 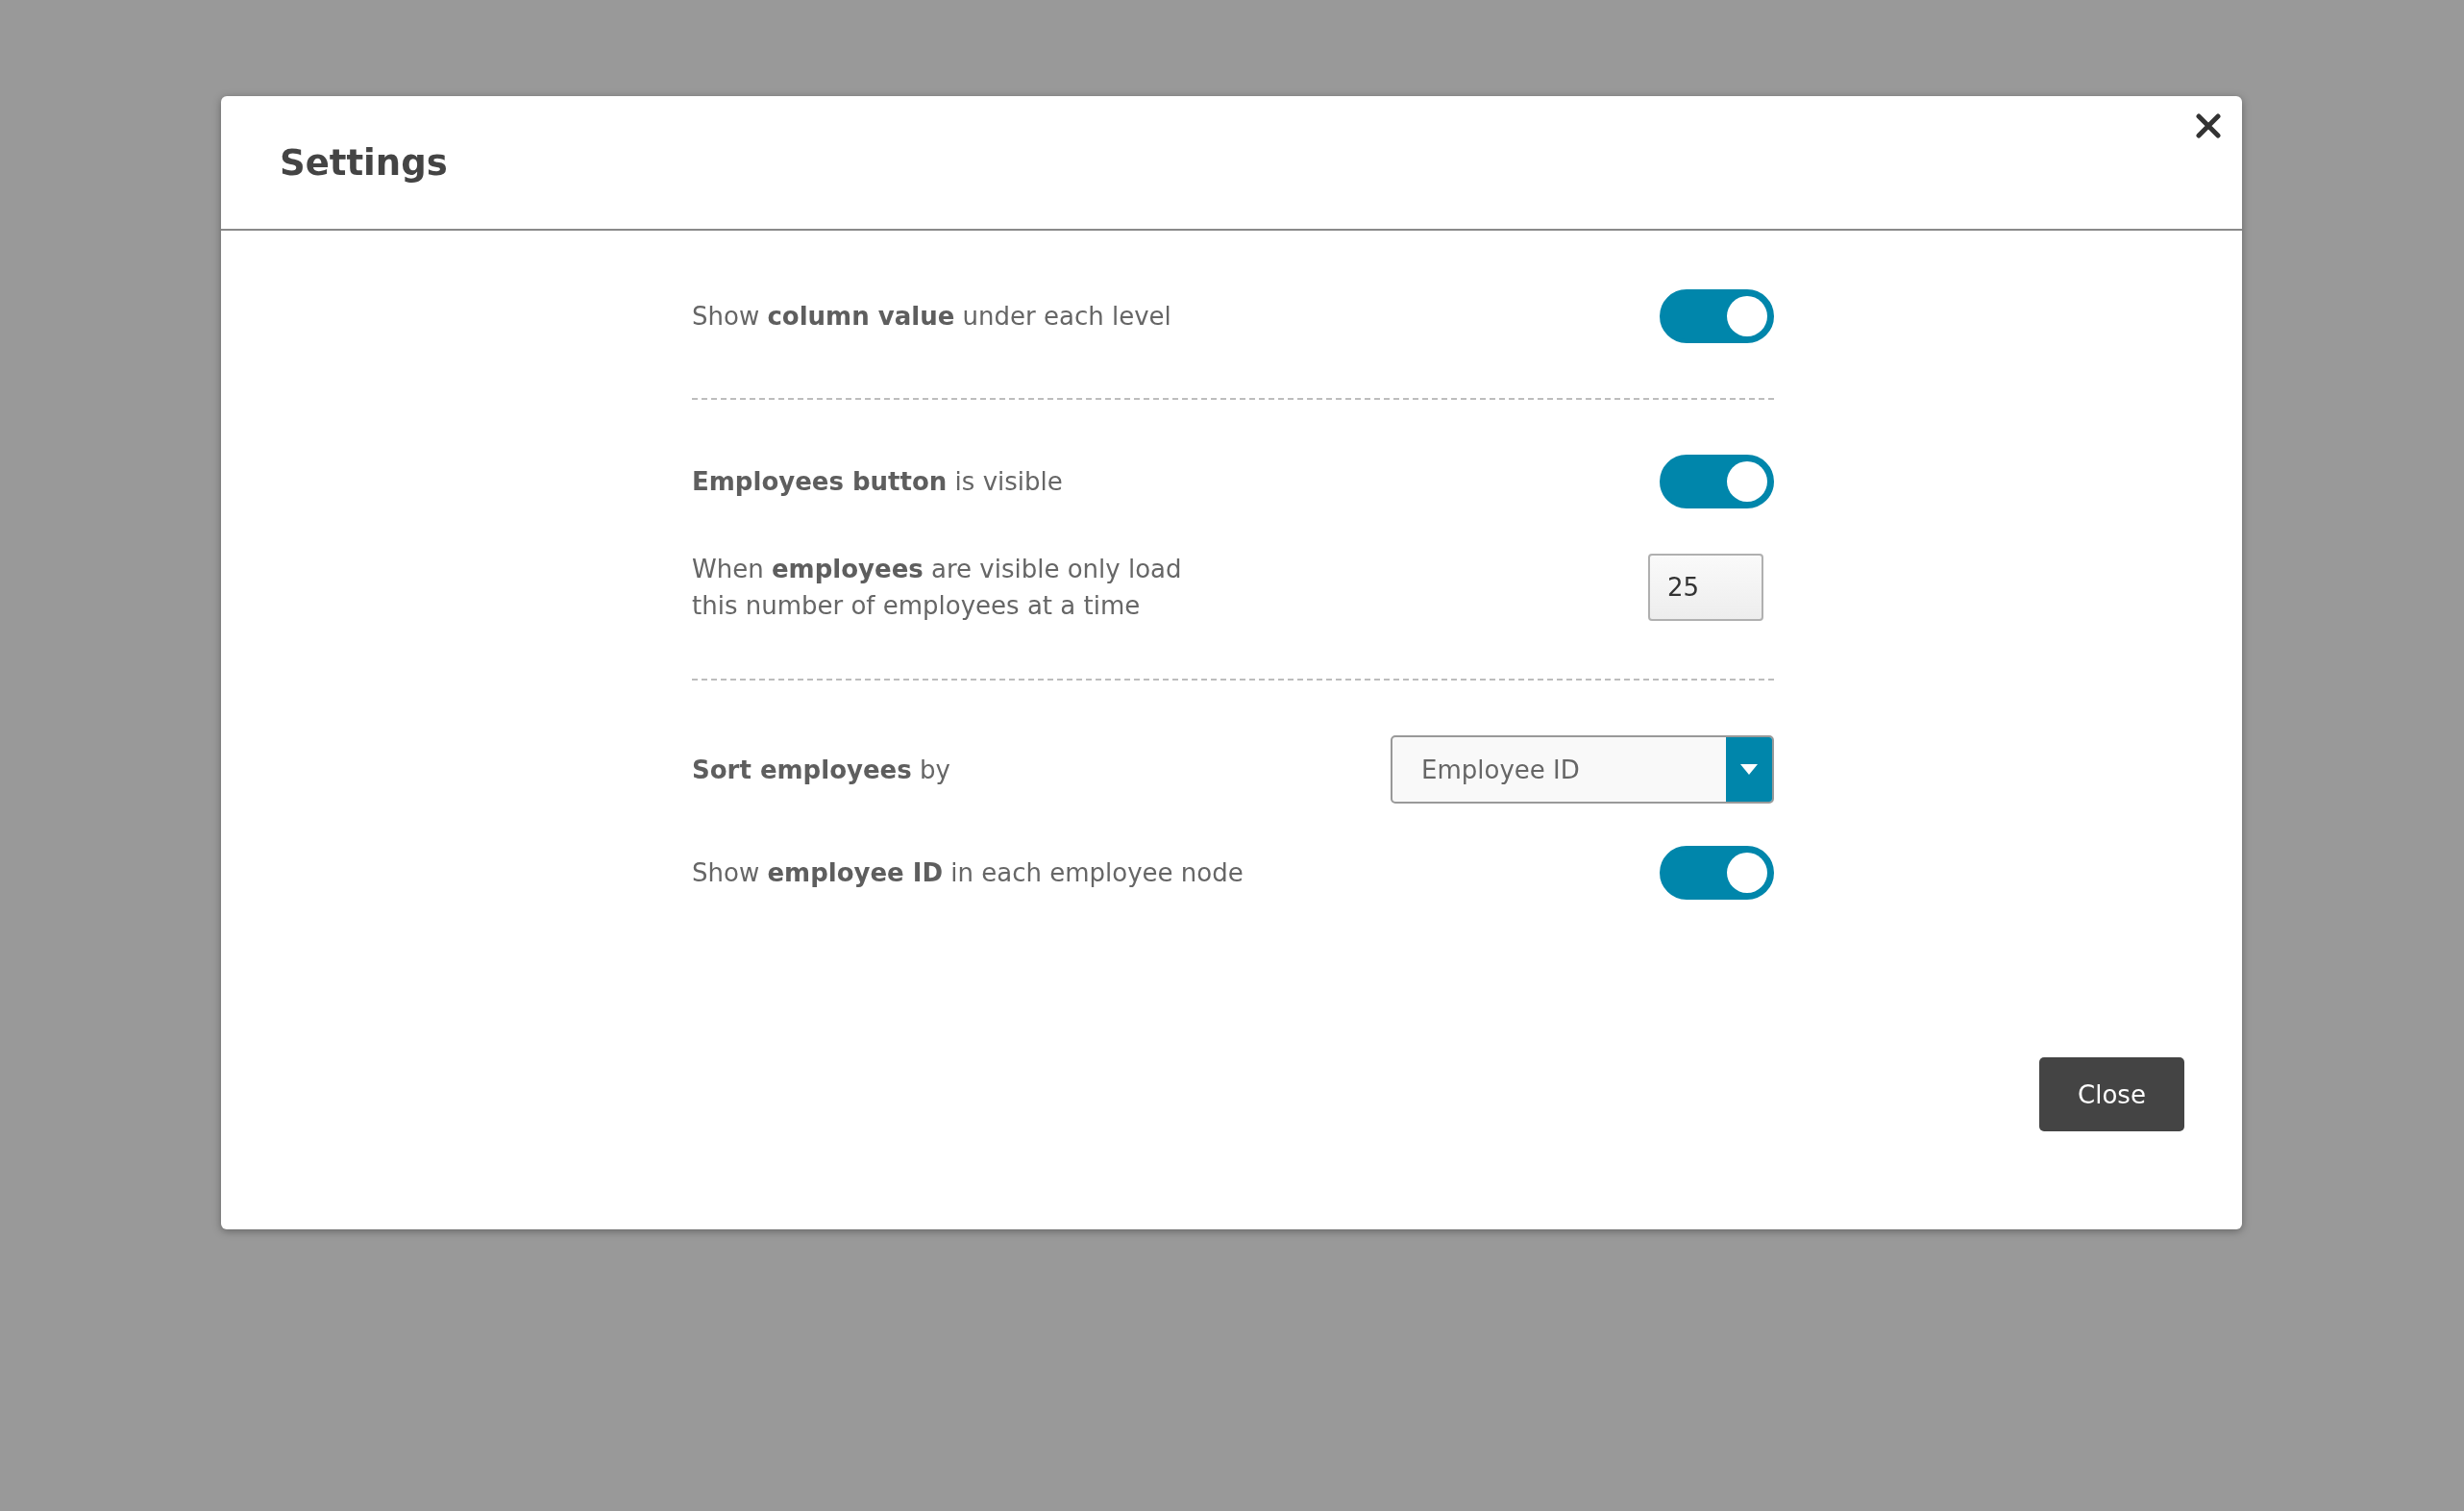 What do you see at coordinates (2208, 125) in the screenshot?
I see `close-icon` at bounding box center [2208, 125].